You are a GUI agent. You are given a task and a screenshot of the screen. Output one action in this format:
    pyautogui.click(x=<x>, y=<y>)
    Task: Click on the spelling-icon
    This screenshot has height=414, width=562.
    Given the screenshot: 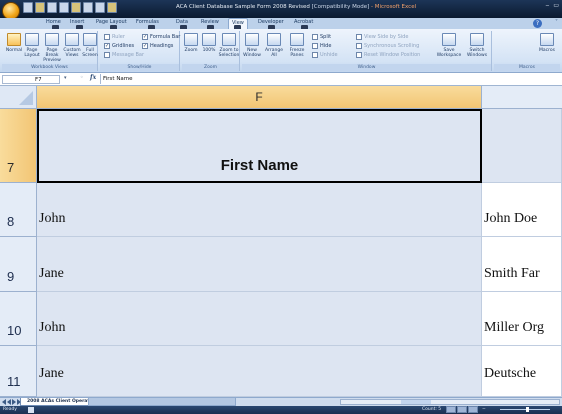 What is the action you would take?
    pyautogui.click(x=76, y=7)
    